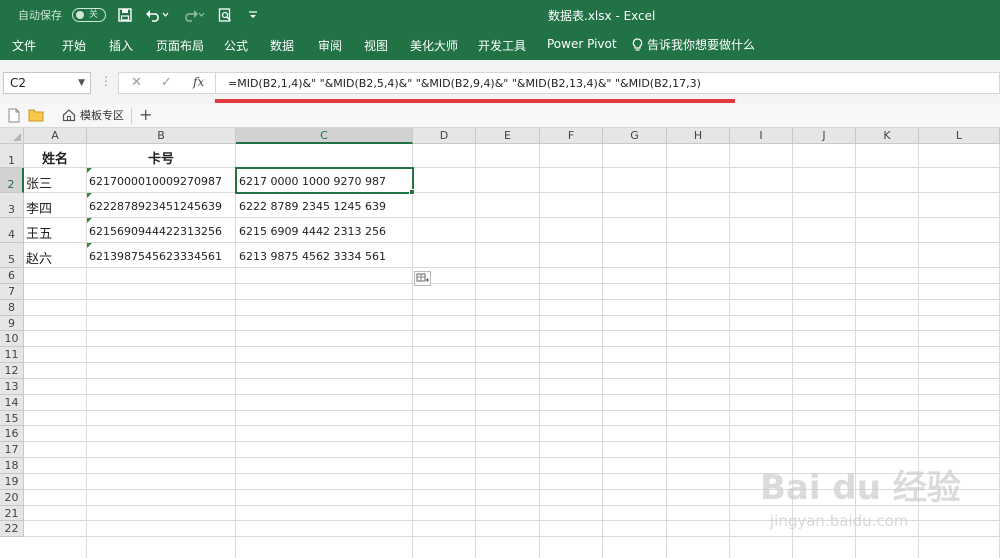 This screenshot has width=1000, height=558. Describe the element at coordinates (56, 257) in the screenshot. I see `cell-a5: 赵六` at that location.